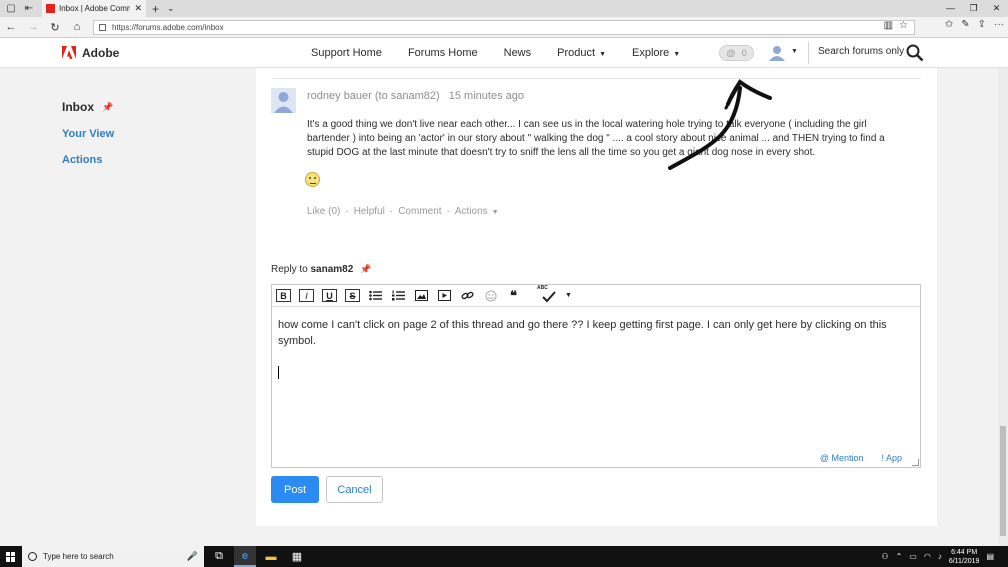 The height and width of the screenshot is (567, 1008). Describe the element at coordinates (375, 295) in the screenshot. I see `bullet-list-icon` at that location.